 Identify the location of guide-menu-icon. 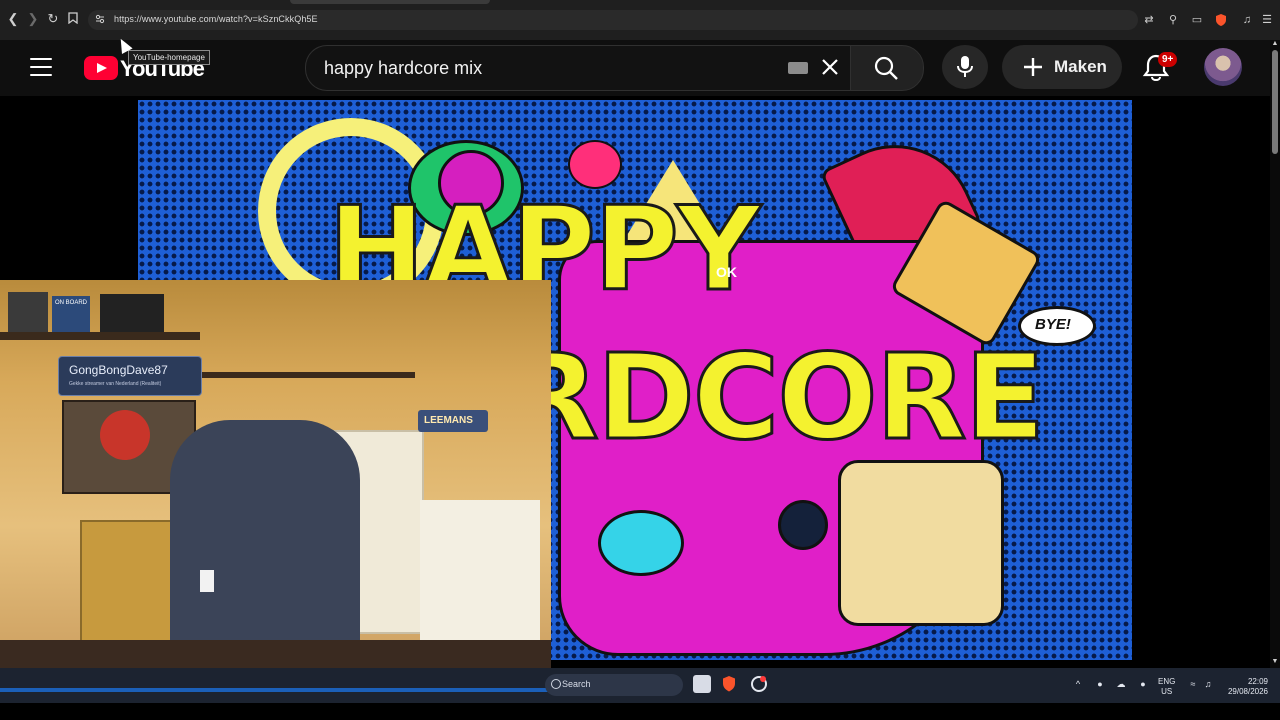
(41, 67).